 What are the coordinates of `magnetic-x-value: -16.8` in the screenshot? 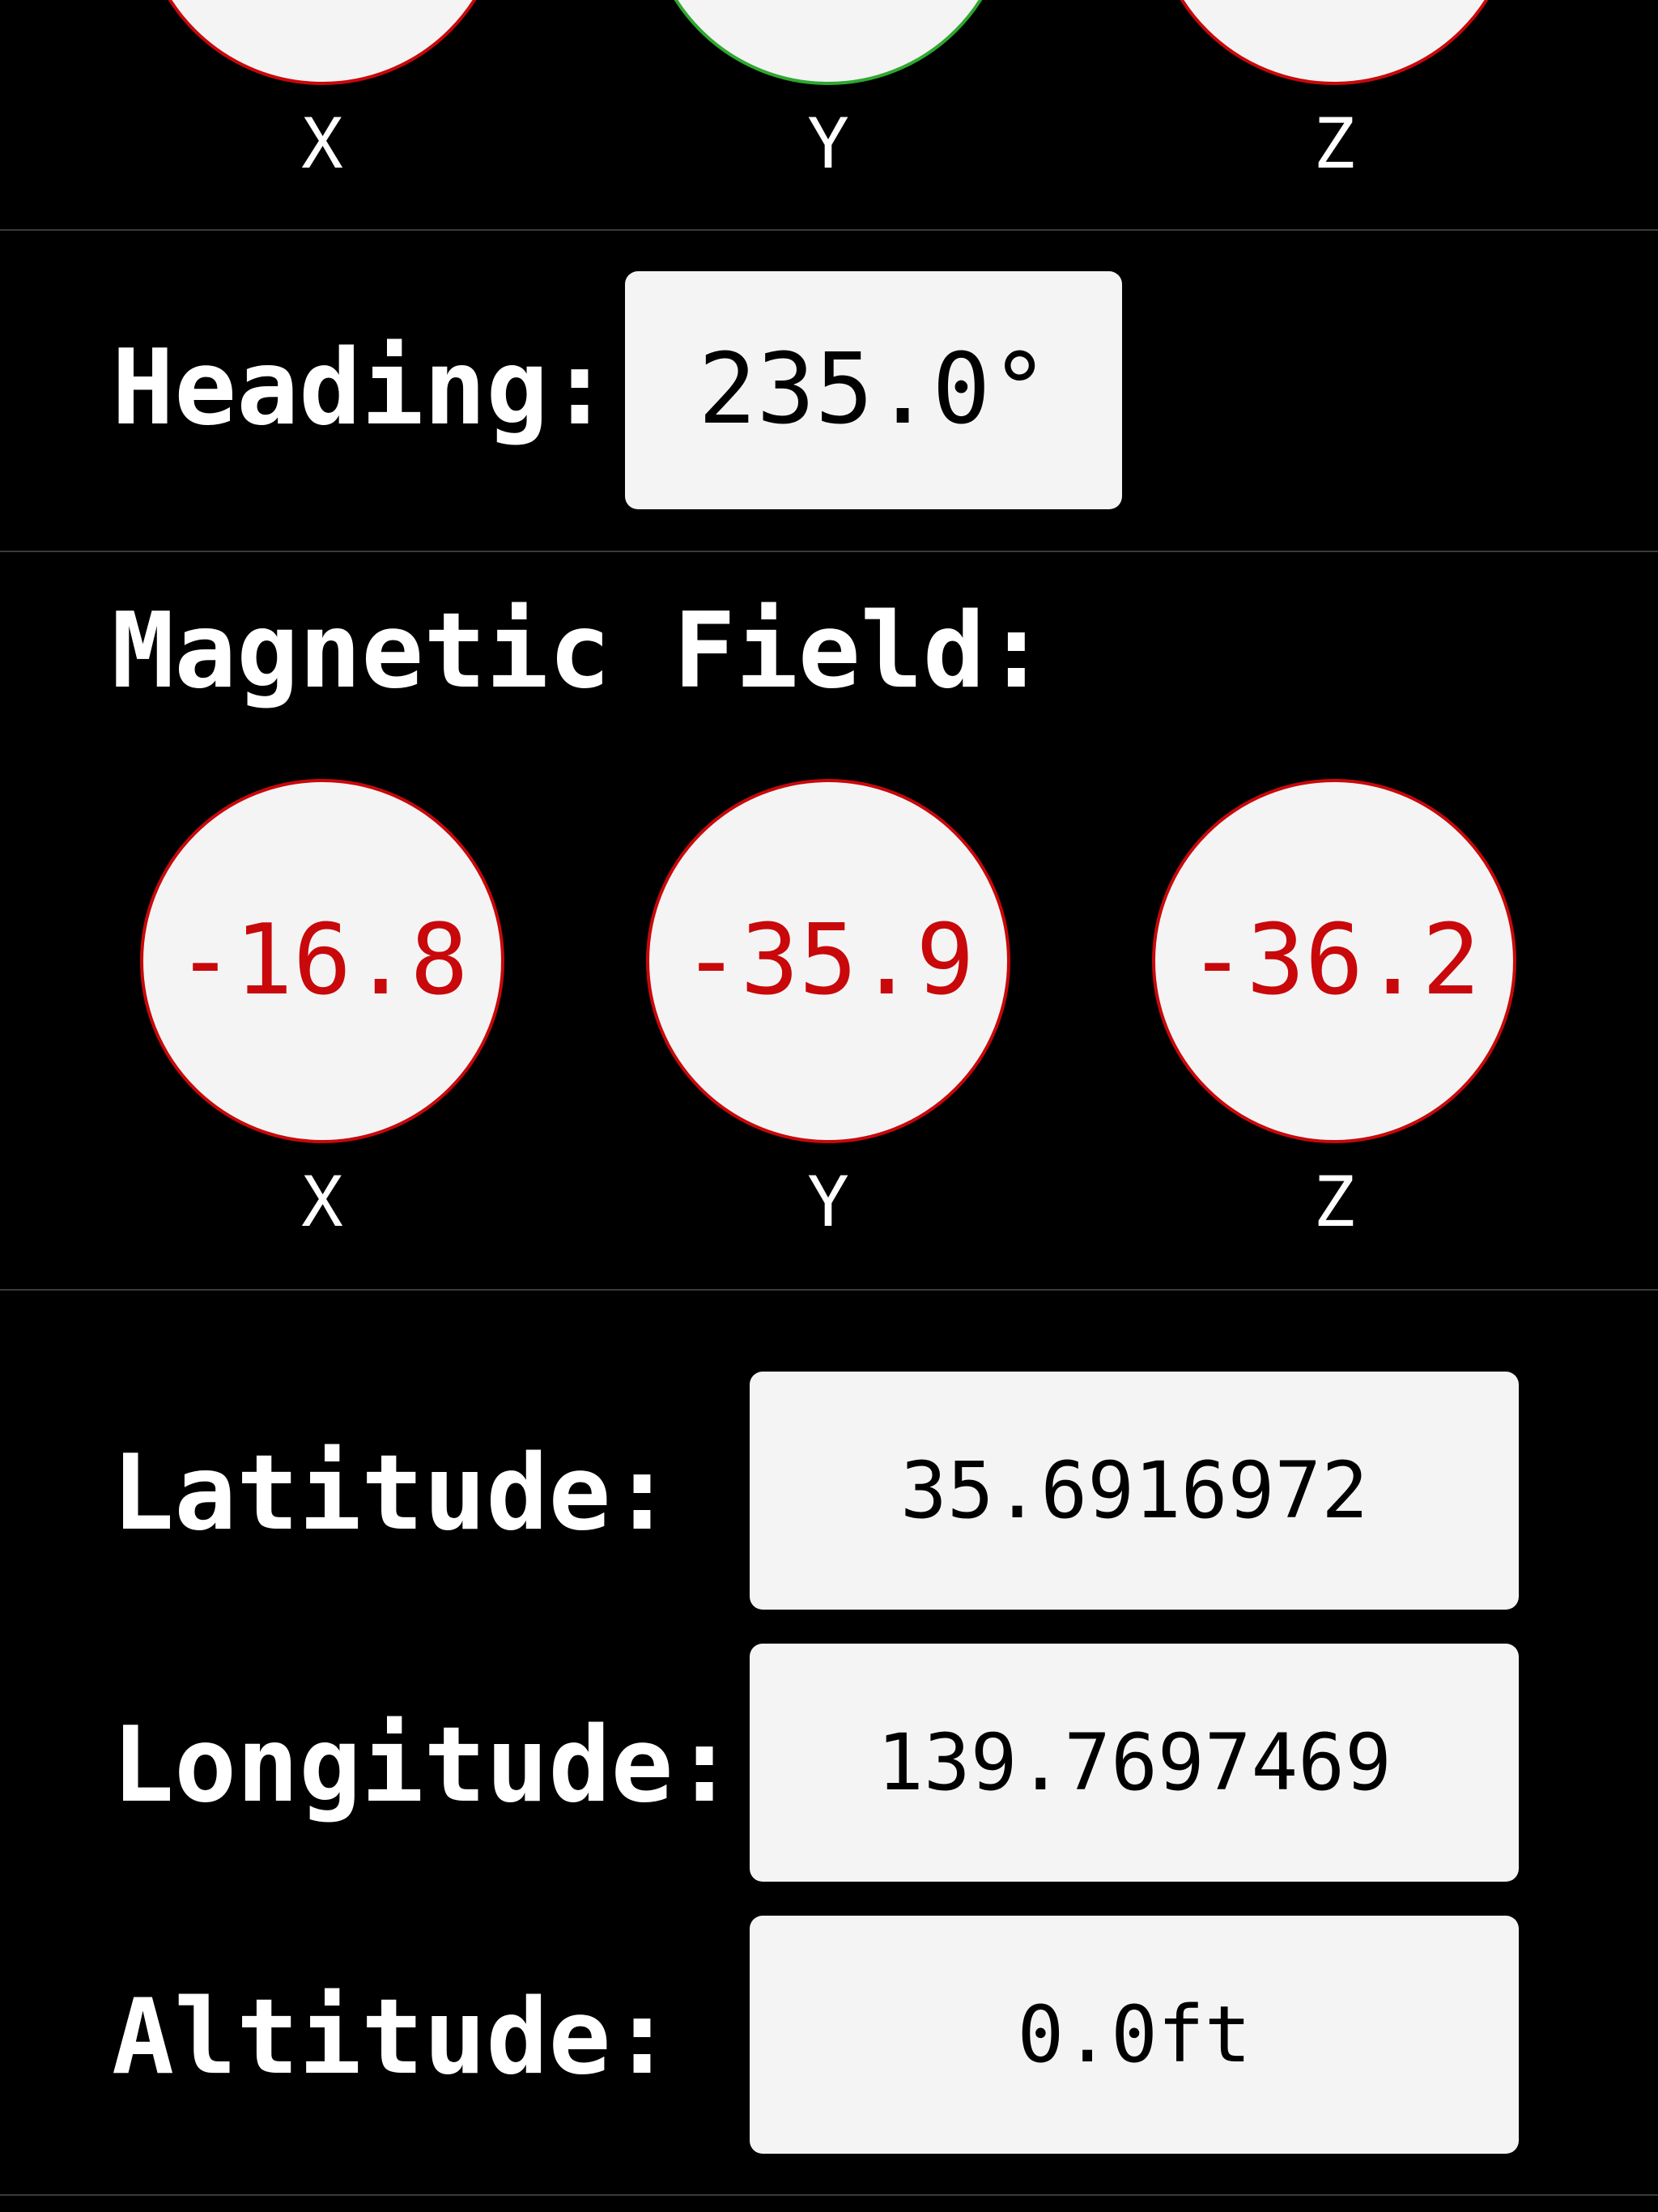 It's located at (322, 961).